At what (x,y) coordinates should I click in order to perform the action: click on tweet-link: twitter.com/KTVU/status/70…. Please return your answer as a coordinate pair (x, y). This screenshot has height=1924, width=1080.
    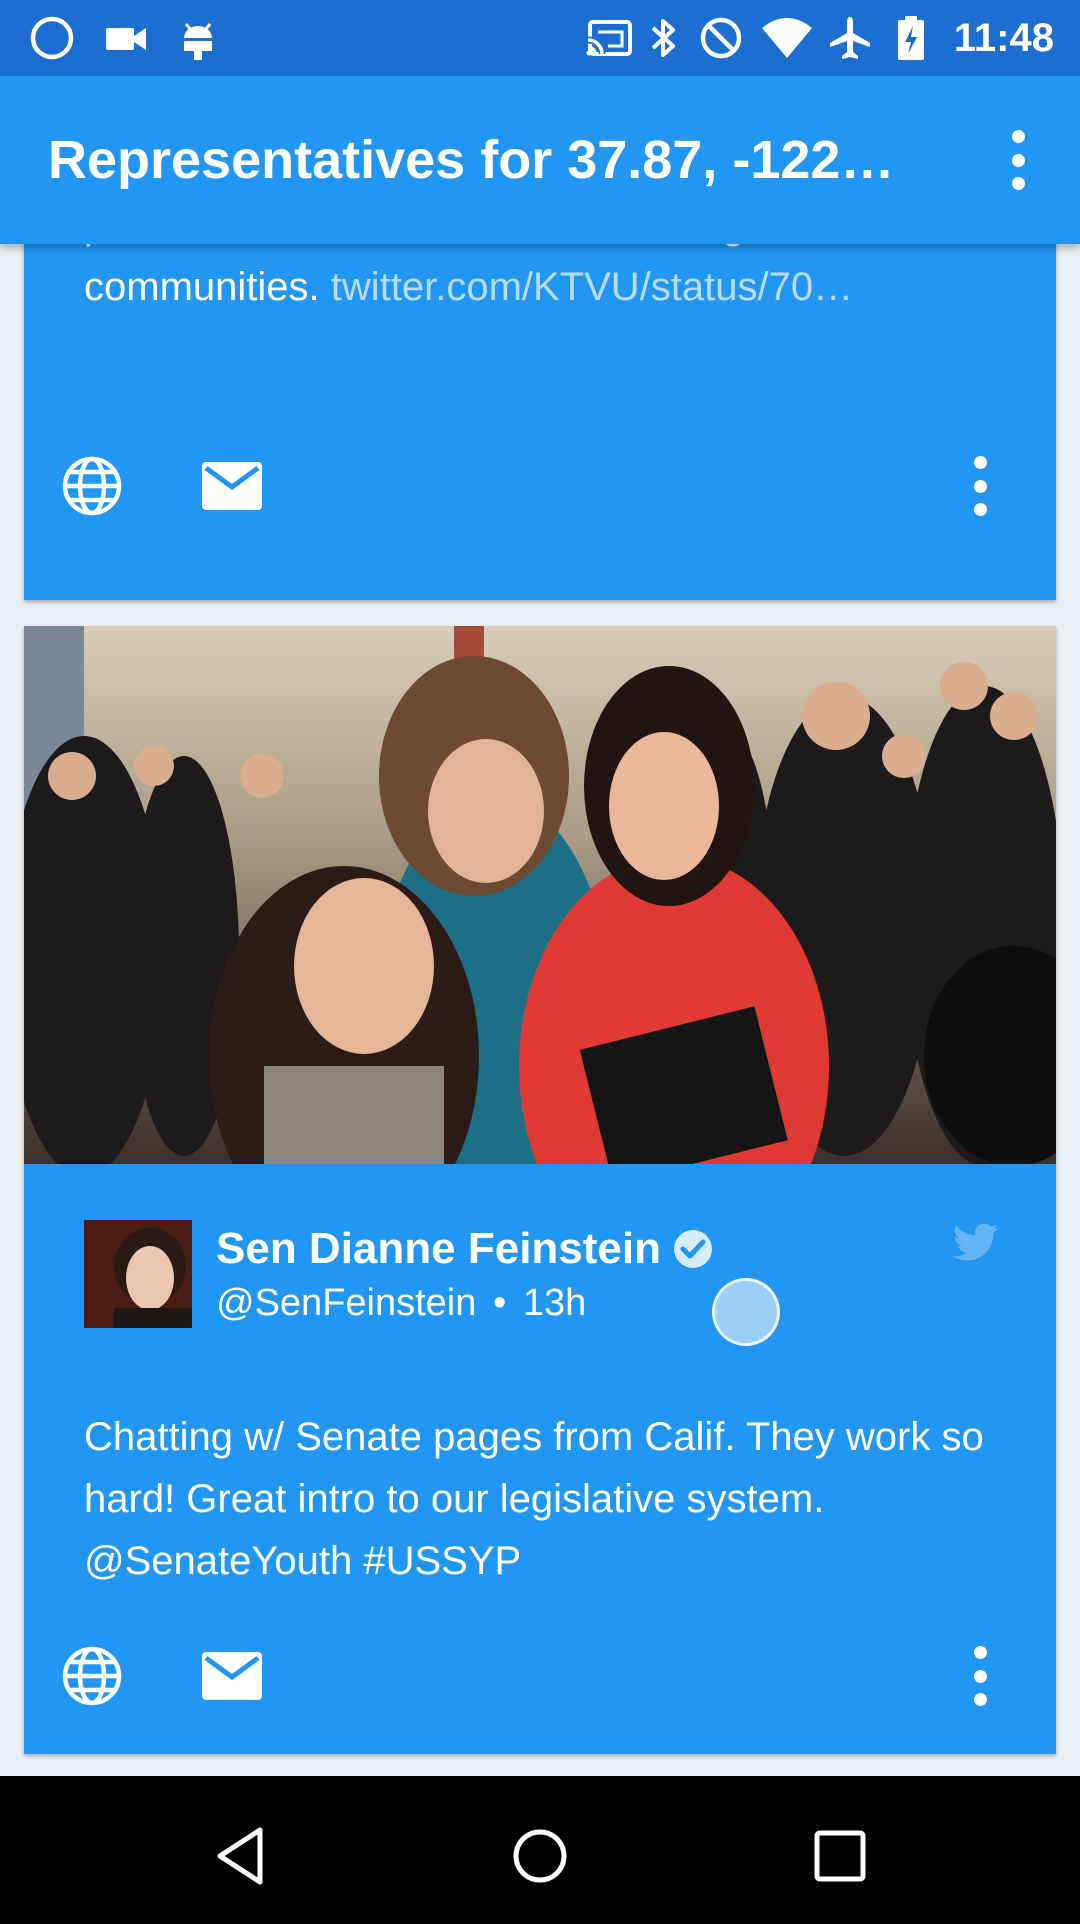
    Looking at the image, I should click on (592, 287).